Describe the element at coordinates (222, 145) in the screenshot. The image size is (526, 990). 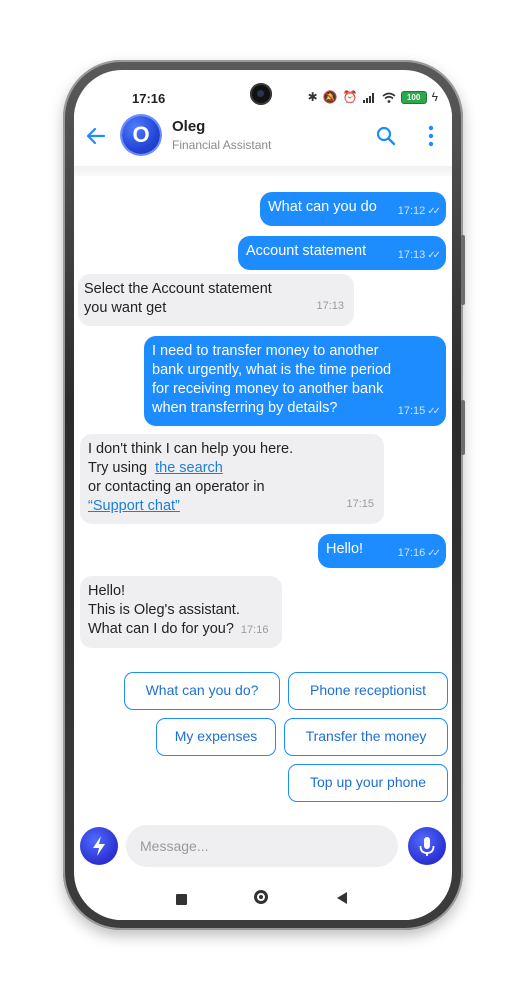
I see `contact-subtitle: Financial Assistant` at that location.